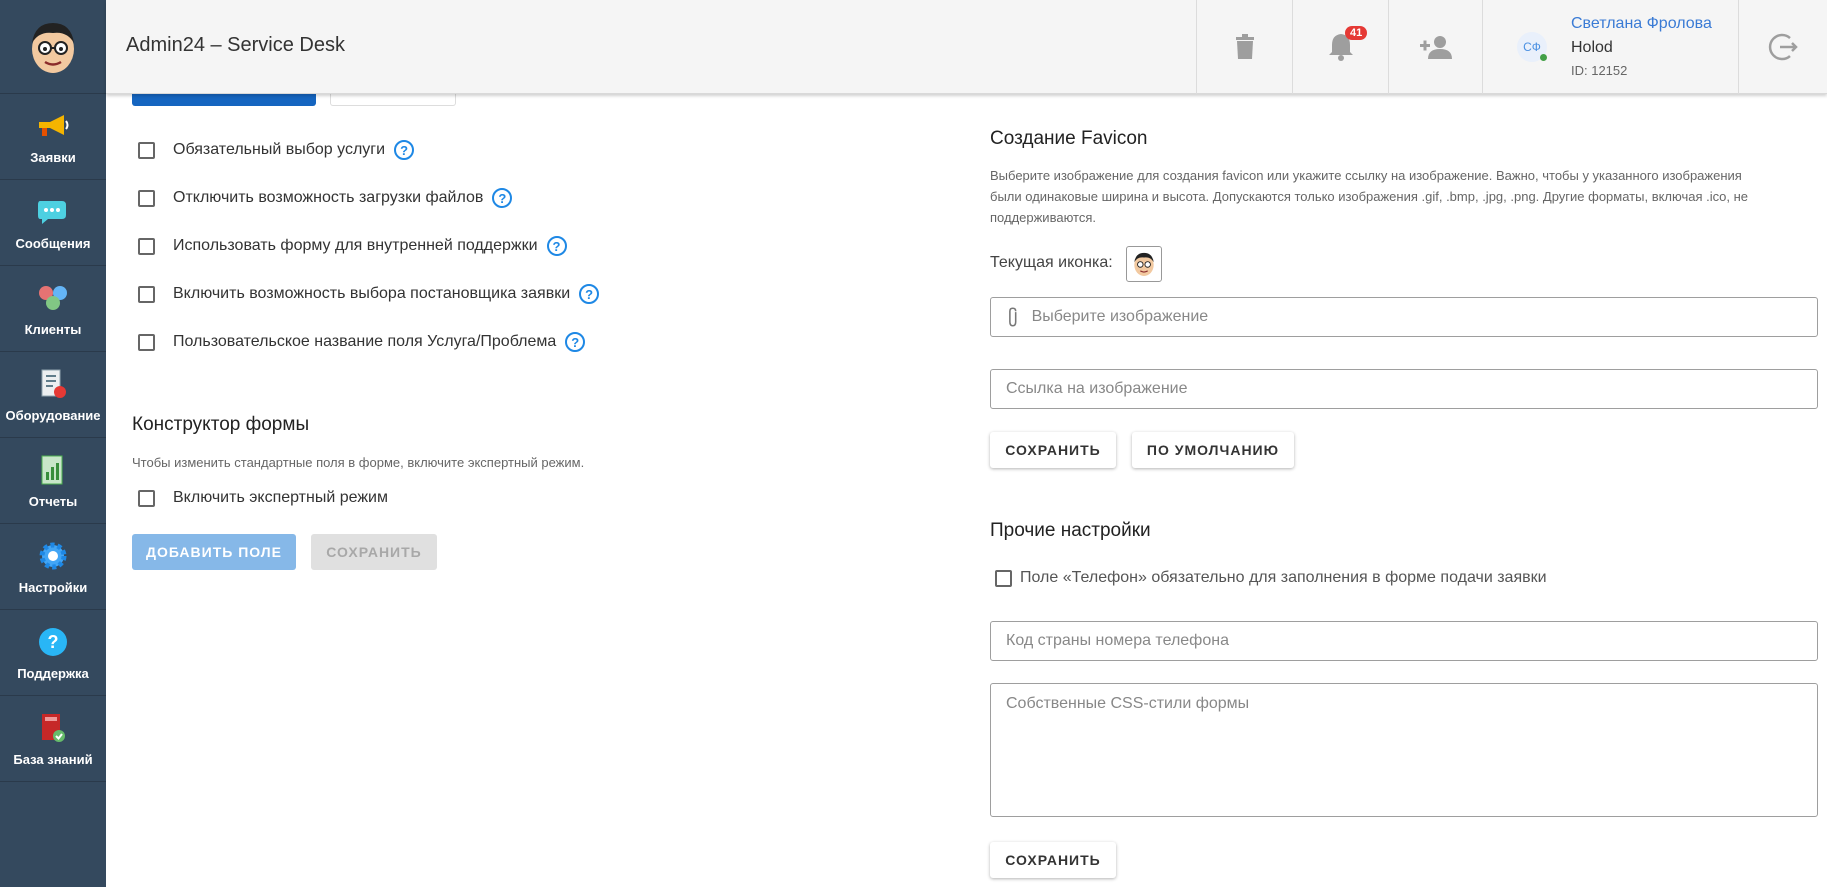  I want to click on other-settings-title: Прочие настройки, so click(1070, 530).